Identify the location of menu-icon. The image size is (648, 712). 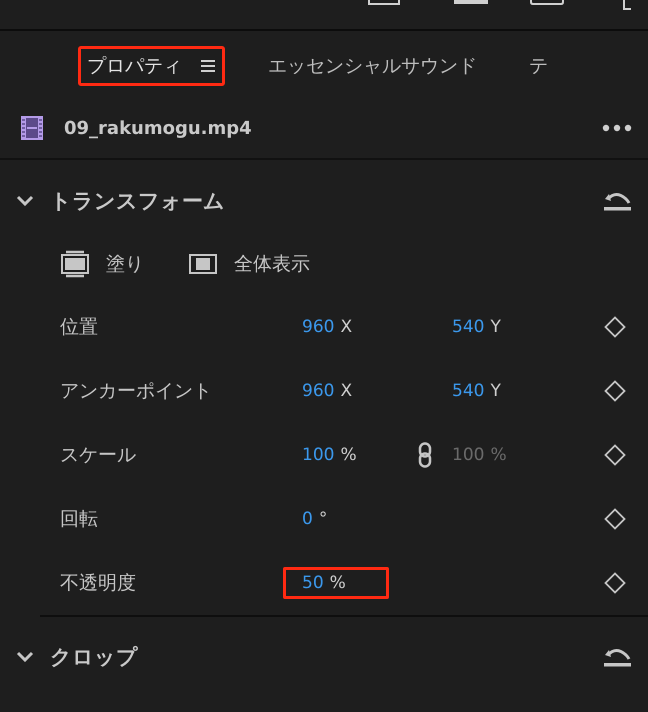
(208, 66).